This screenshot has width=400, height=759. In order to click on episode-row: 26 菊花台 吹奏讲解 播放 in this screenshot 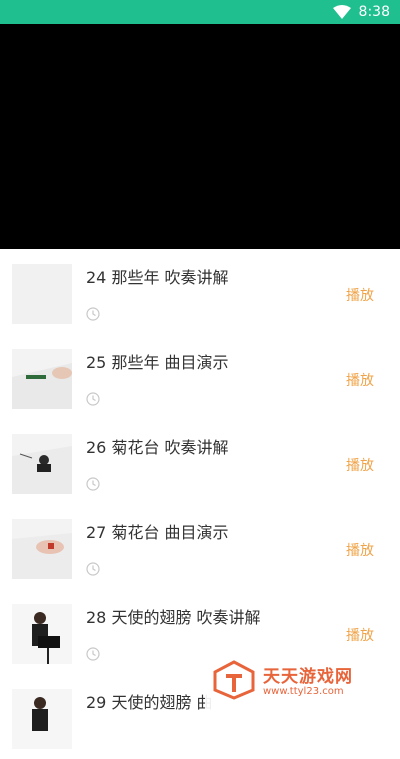, I will do `click(200, 461)`.